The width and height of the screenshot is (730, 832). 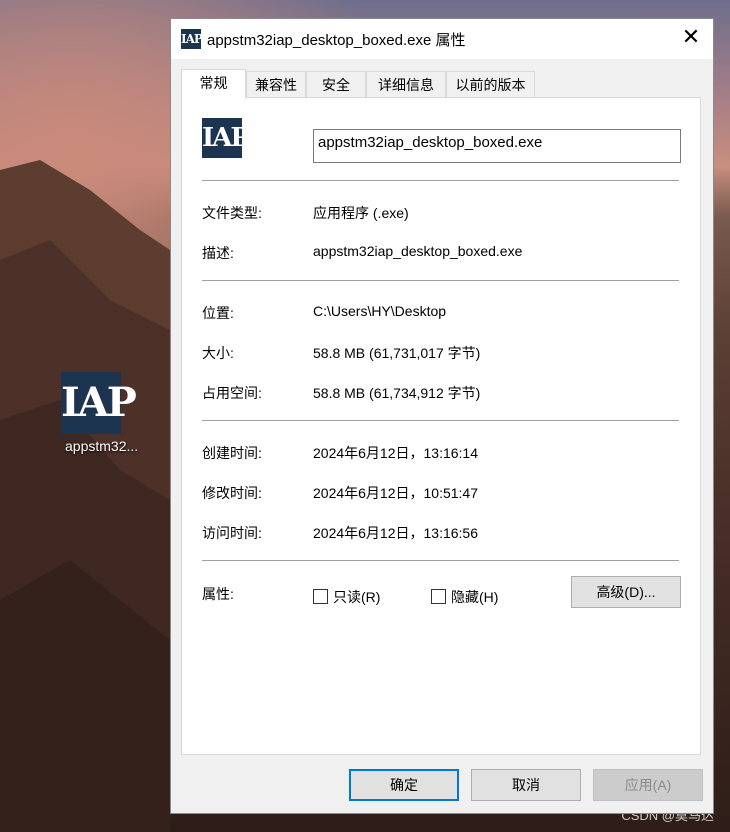 What do you see at coordinates (336, 84) in the screenshot?
I see `tab-security: 安全` at bounding box center [336, 84].